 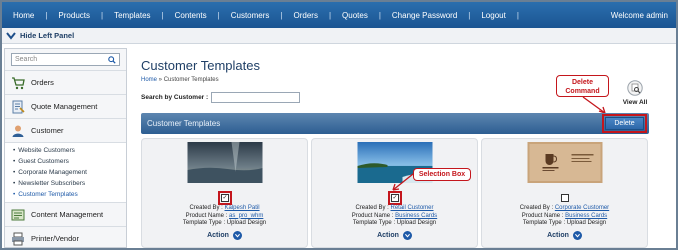 What do you see at coordinates (564, 162) in the screenshot?
I see `template-thumbnail-business-card` at bounding box center [564, 162].